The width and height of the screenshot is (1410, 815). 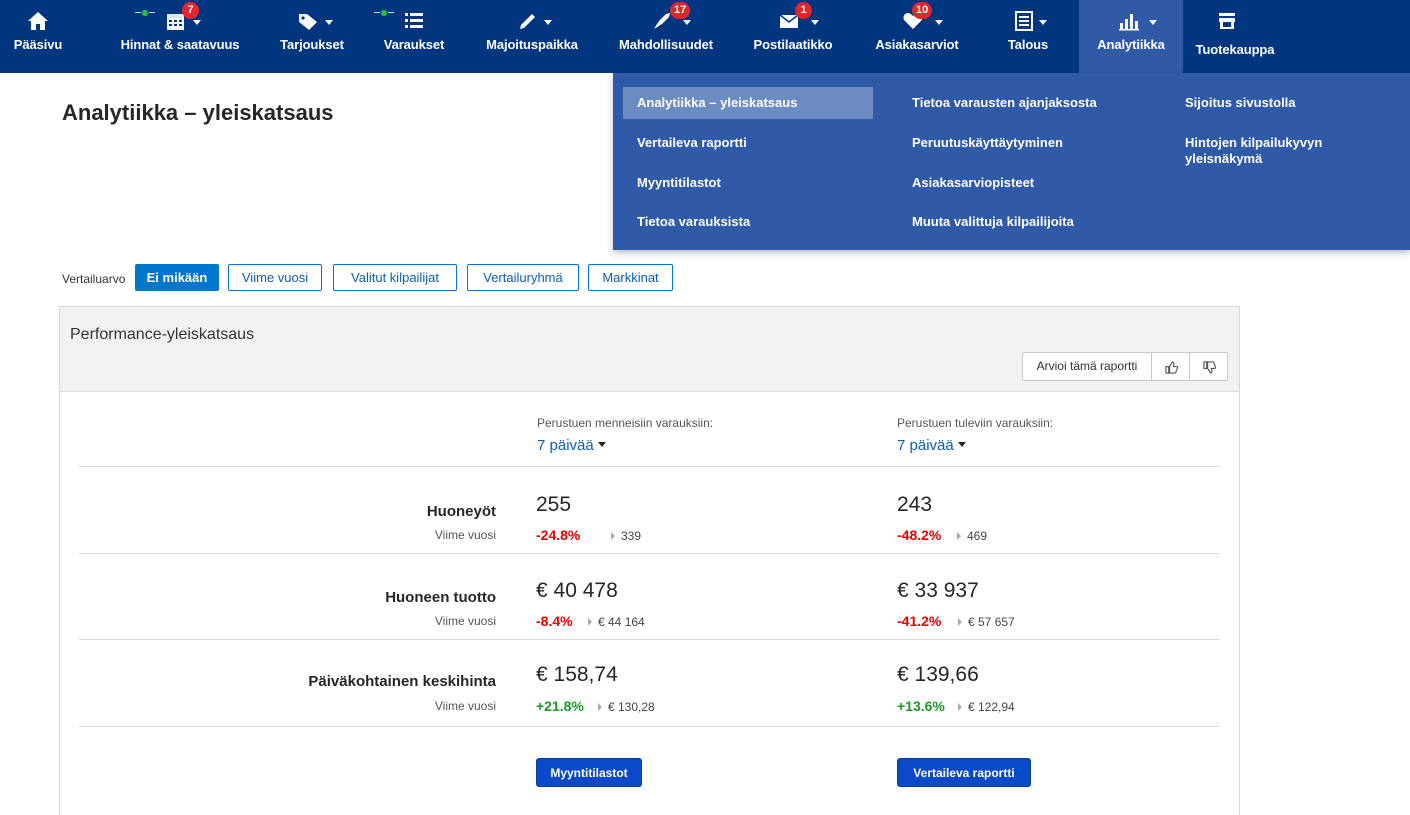 What do you see at coordinates (554, 504) in the screenshot?
I see `metric-value-past: 255` at bounding box center [554, 504].